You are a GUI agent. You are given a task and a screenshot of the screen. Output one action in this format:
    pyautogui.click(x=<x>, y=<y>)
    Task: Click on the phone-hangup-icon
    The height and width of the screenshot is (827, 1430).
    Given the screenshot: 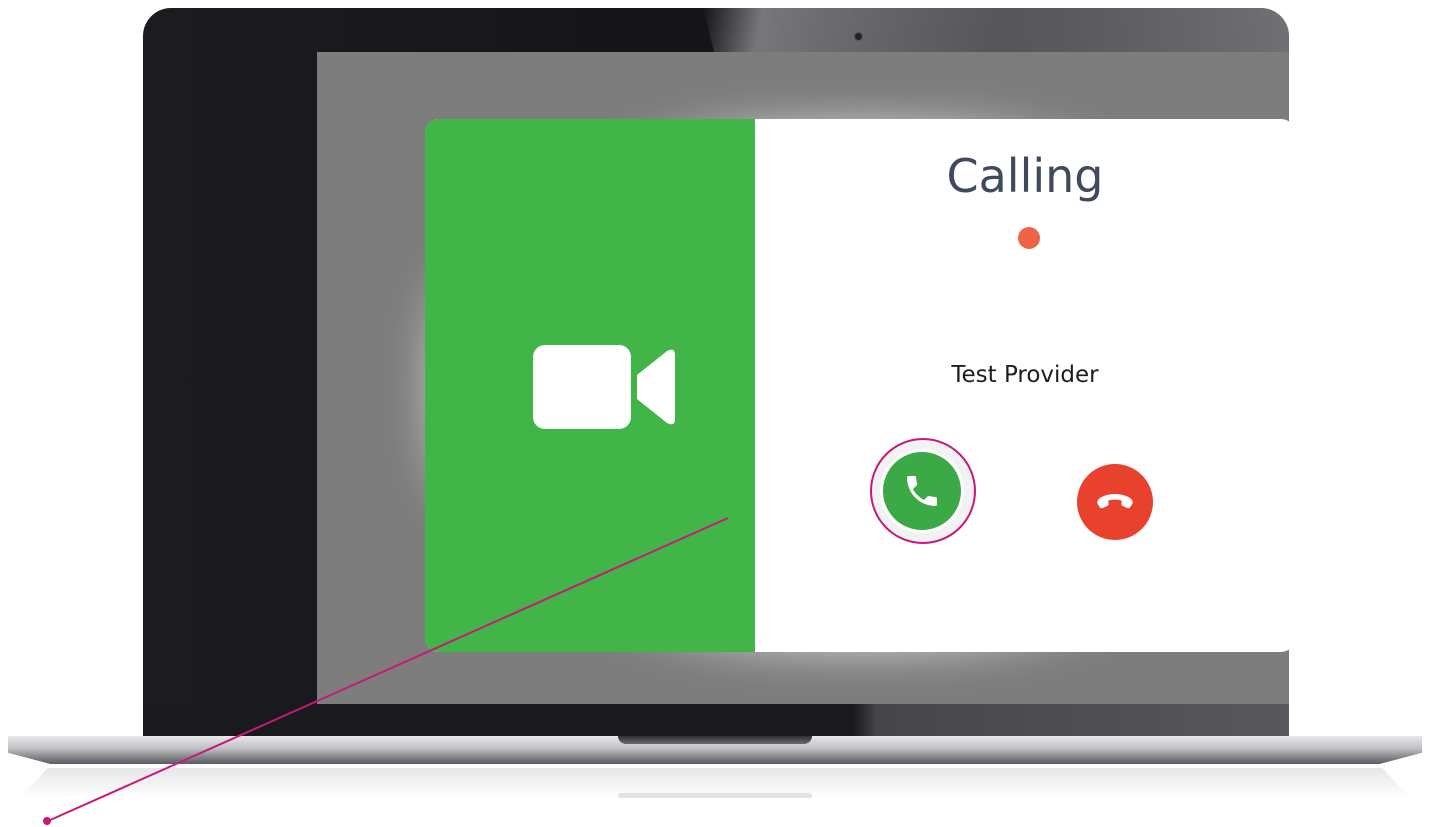 What is the action you would take?
    pyautogui.click(x=1115, y=501)
    